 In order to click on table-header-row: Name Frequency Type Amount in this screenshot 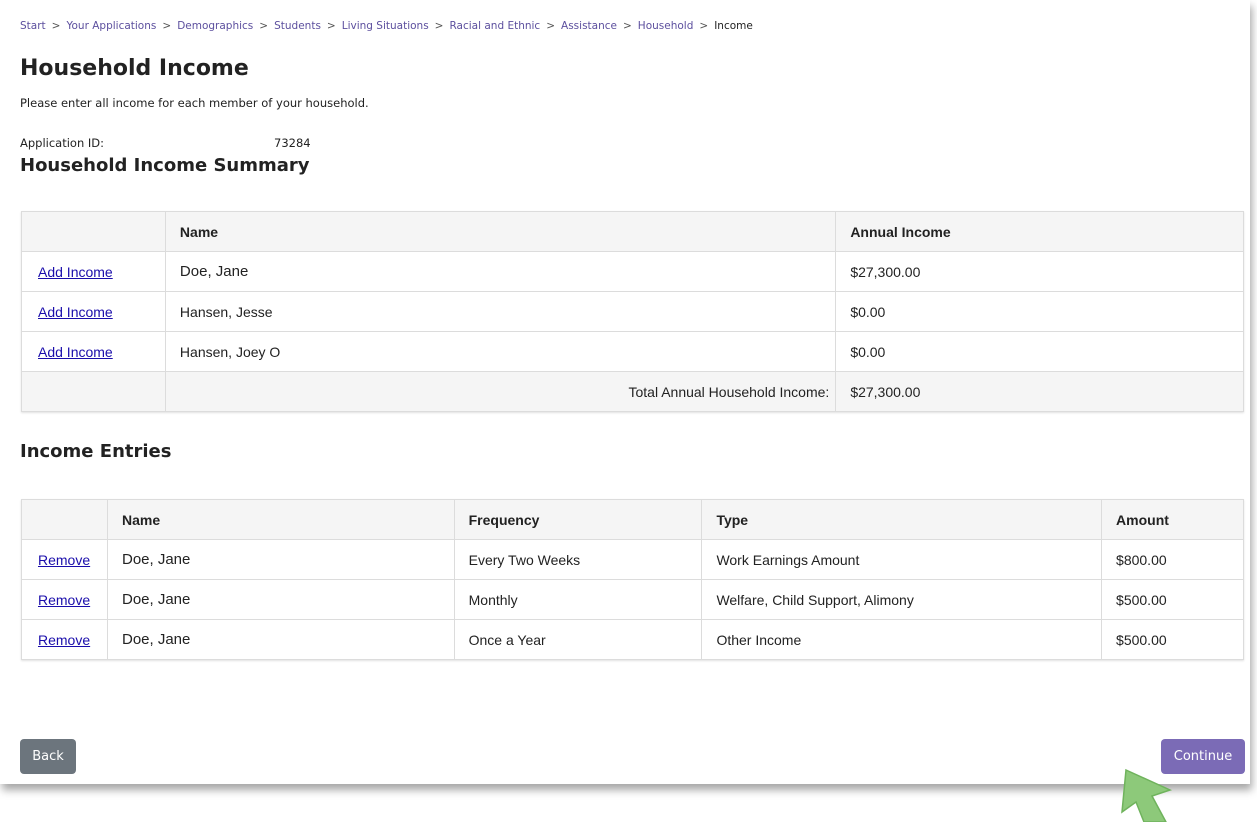, I will do `click(632, 519)`.